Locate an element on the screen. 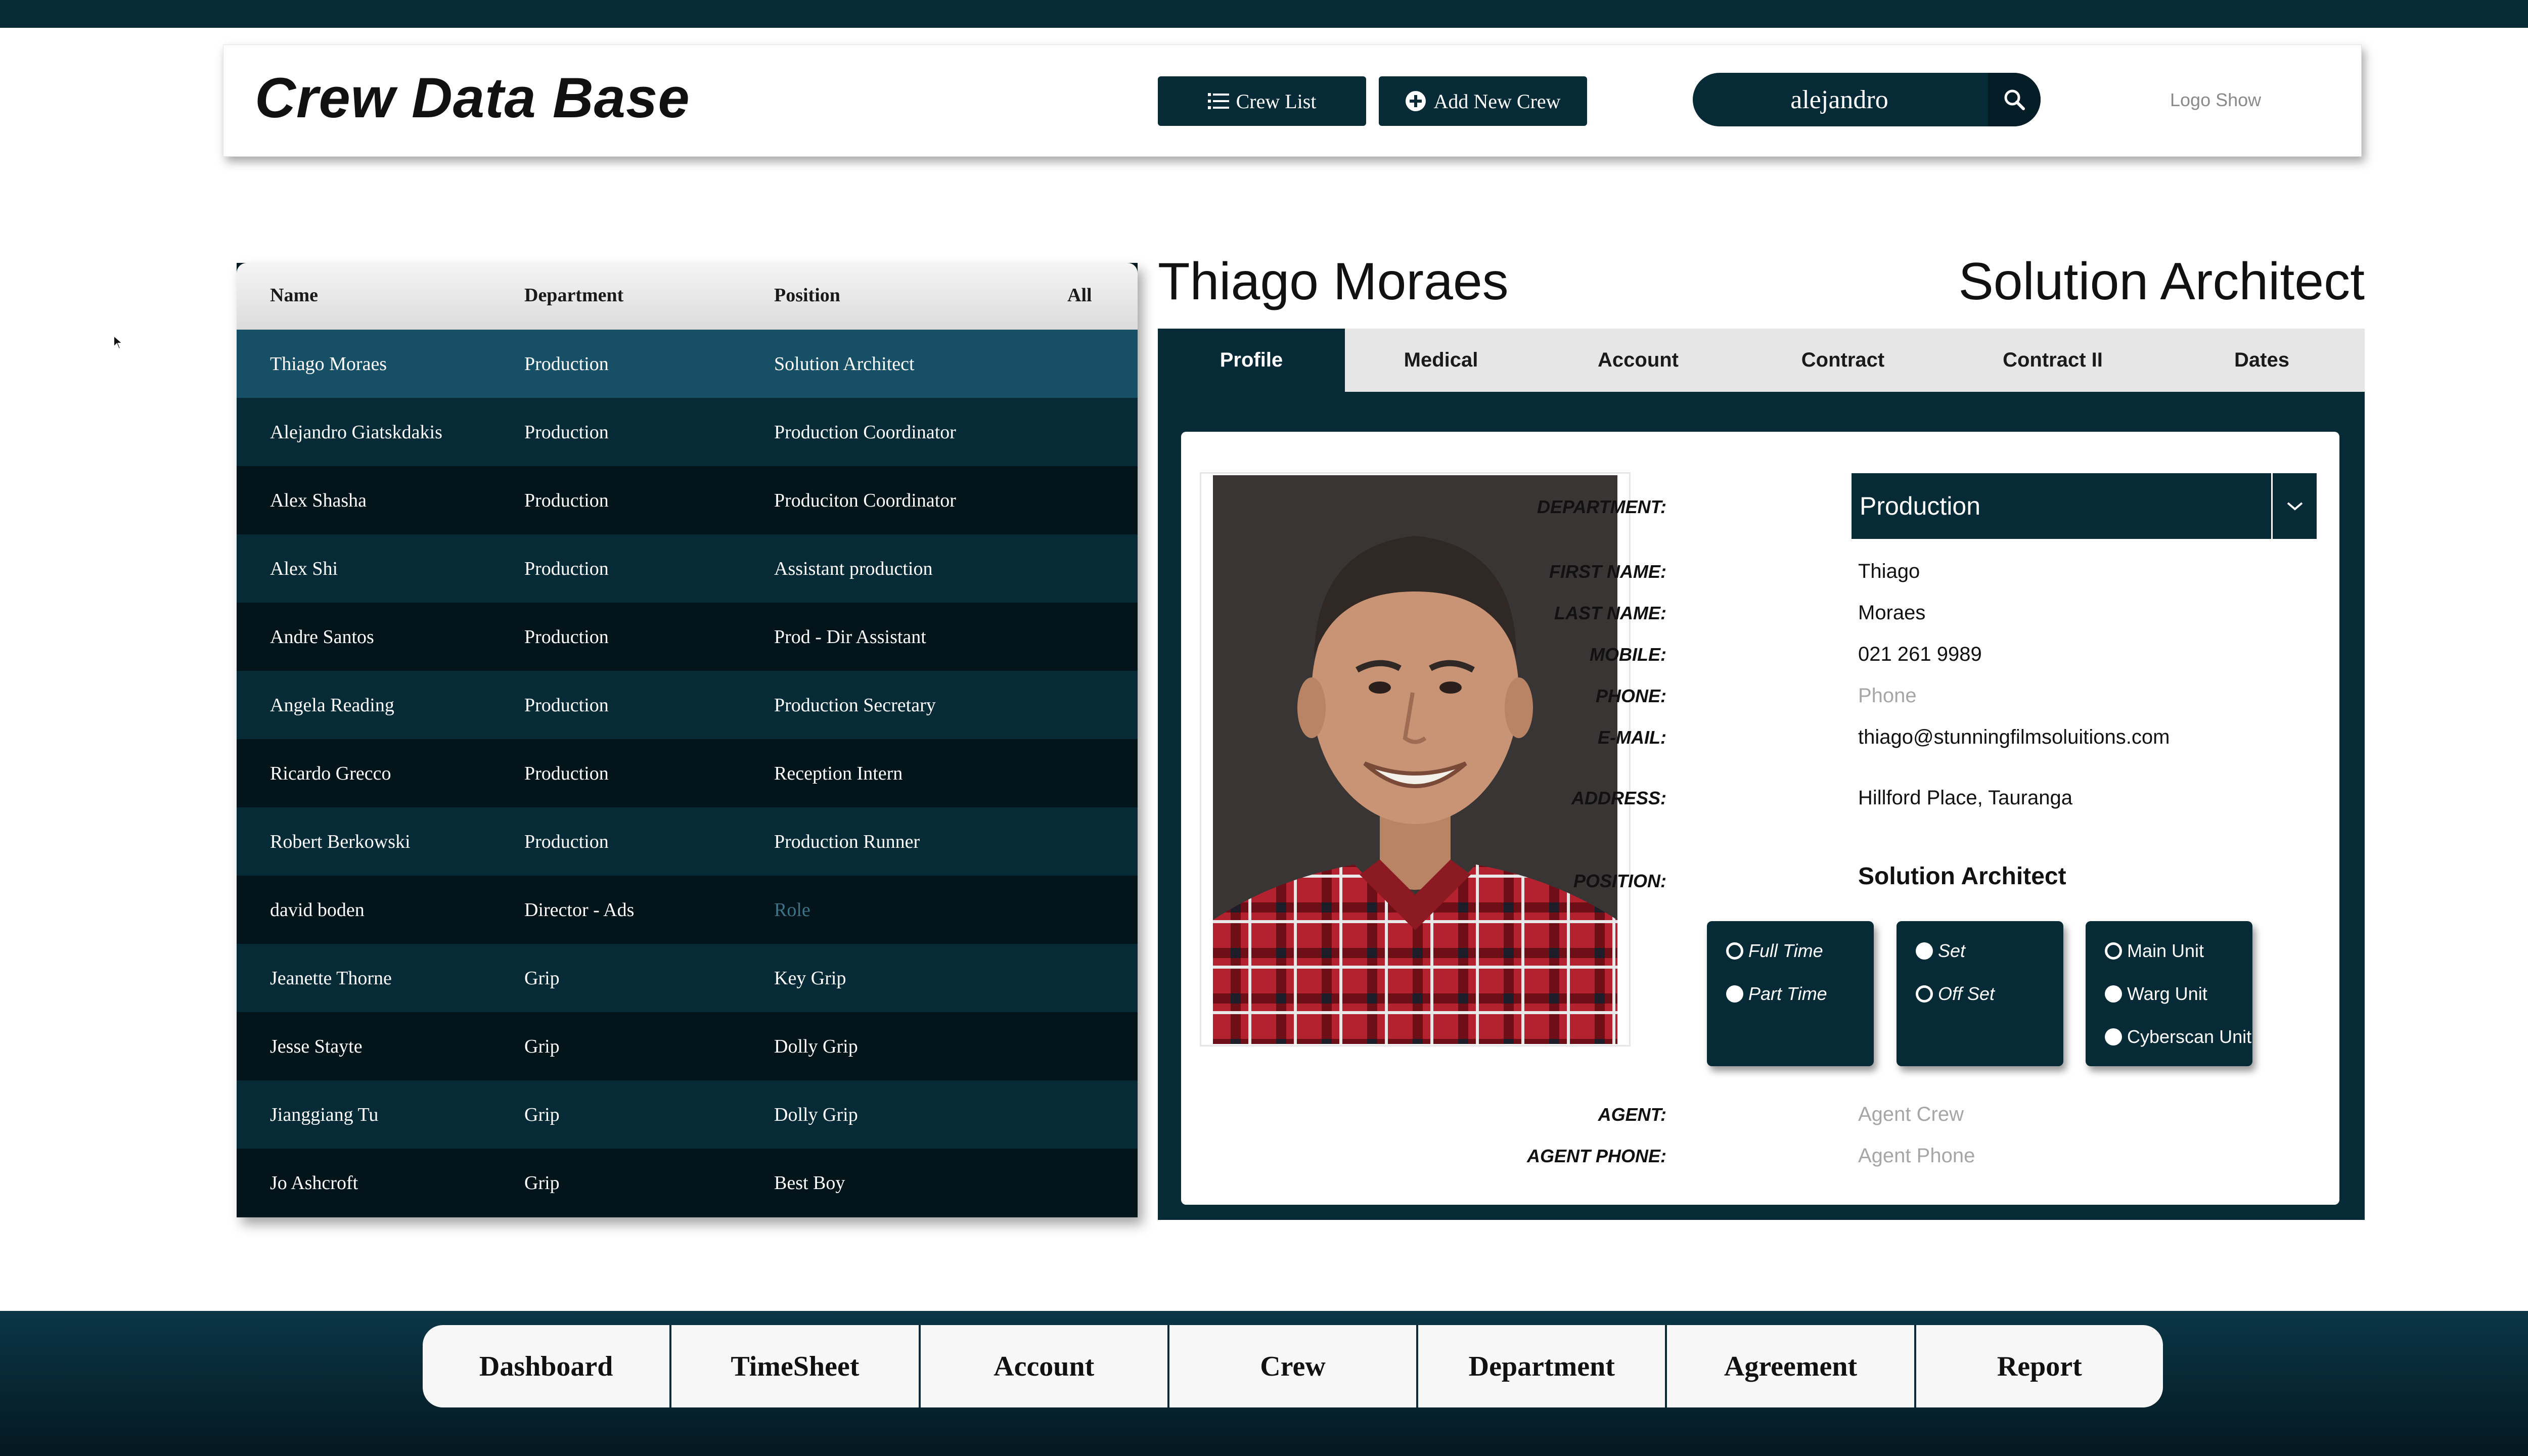 The height and width of the screenshot is (1456, 2528). tab-contract-ii: Contract II is located at coordinates (2053, 360).